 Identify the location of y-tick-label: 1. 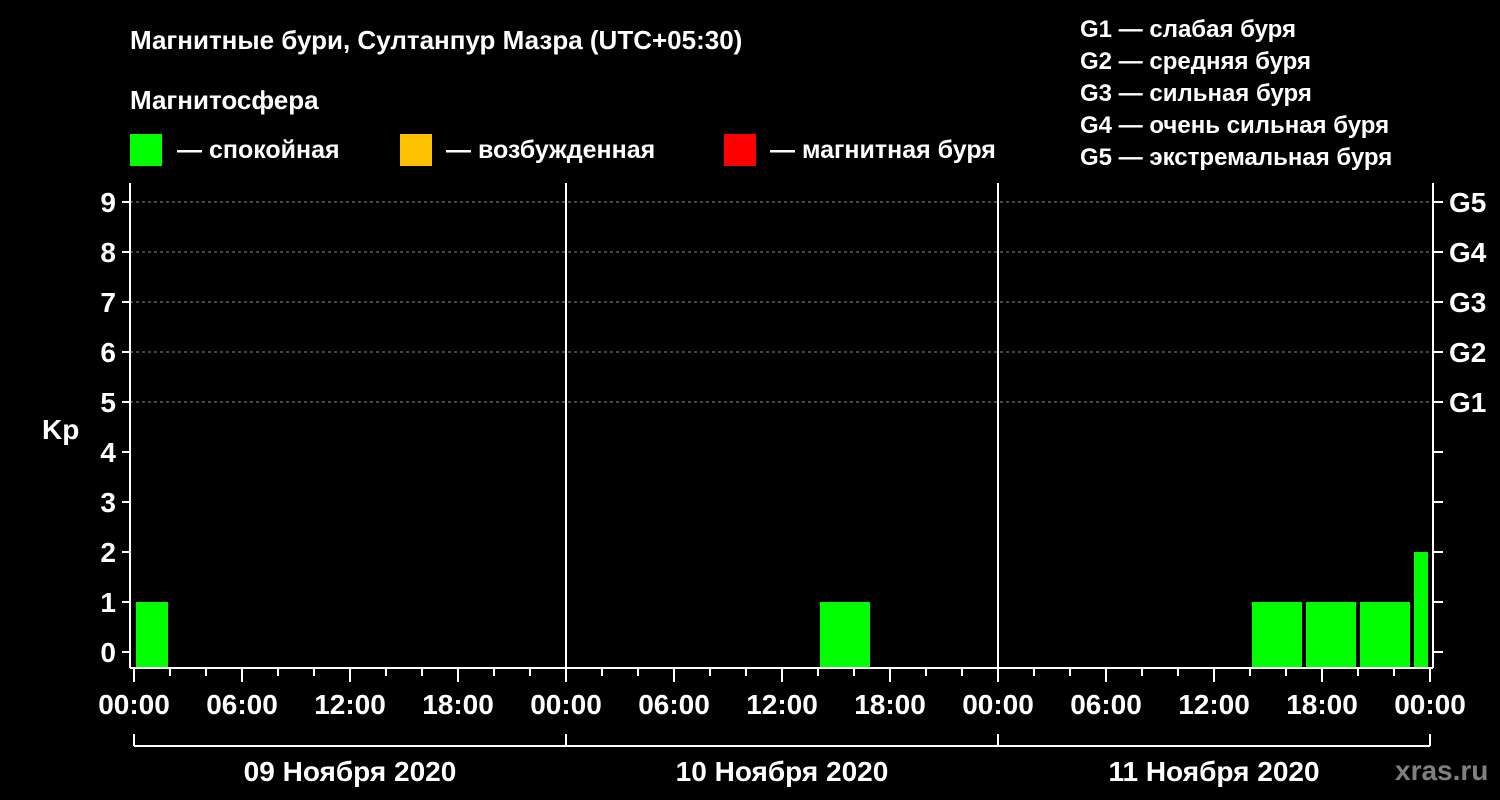
(108, 602).